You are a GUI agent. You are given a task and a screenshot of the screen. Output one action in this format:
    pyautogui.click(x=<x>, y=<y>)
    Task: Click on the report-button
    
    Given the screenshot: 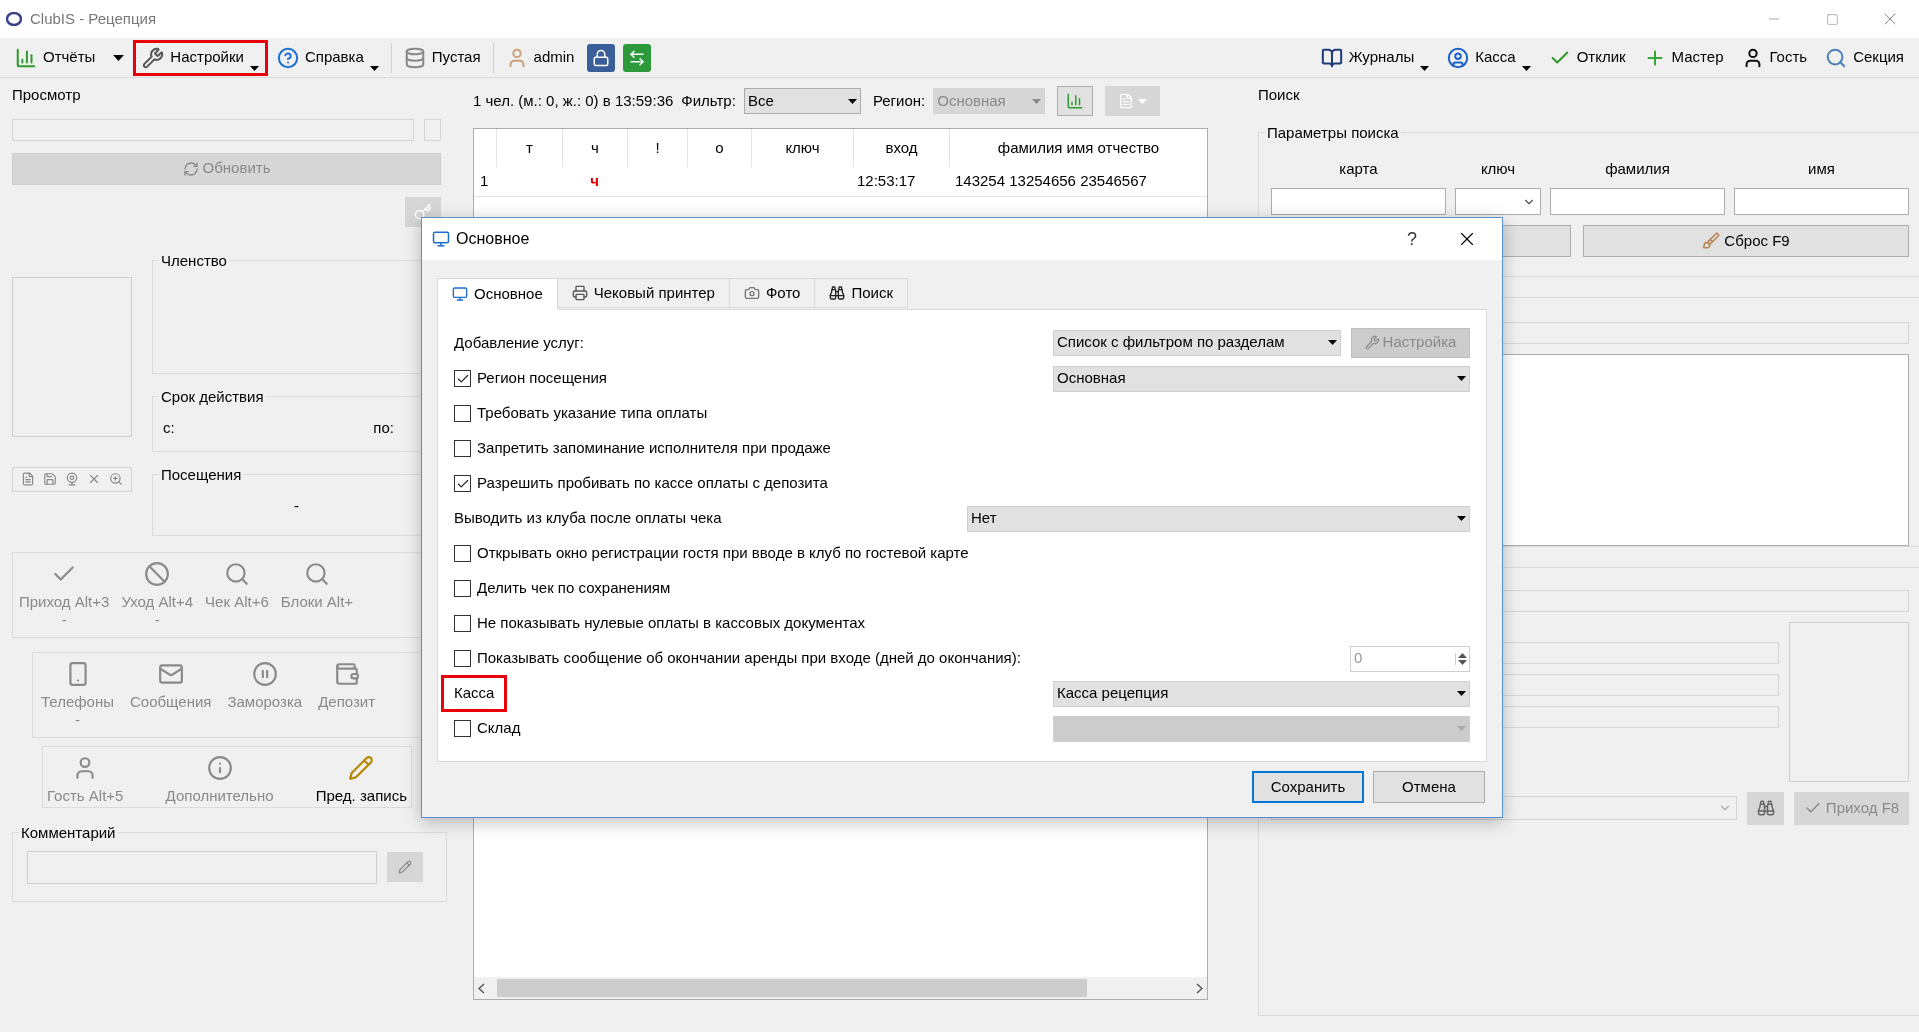 What is the action you would take?
    pyautogui.click(x=1075, y=101)
    